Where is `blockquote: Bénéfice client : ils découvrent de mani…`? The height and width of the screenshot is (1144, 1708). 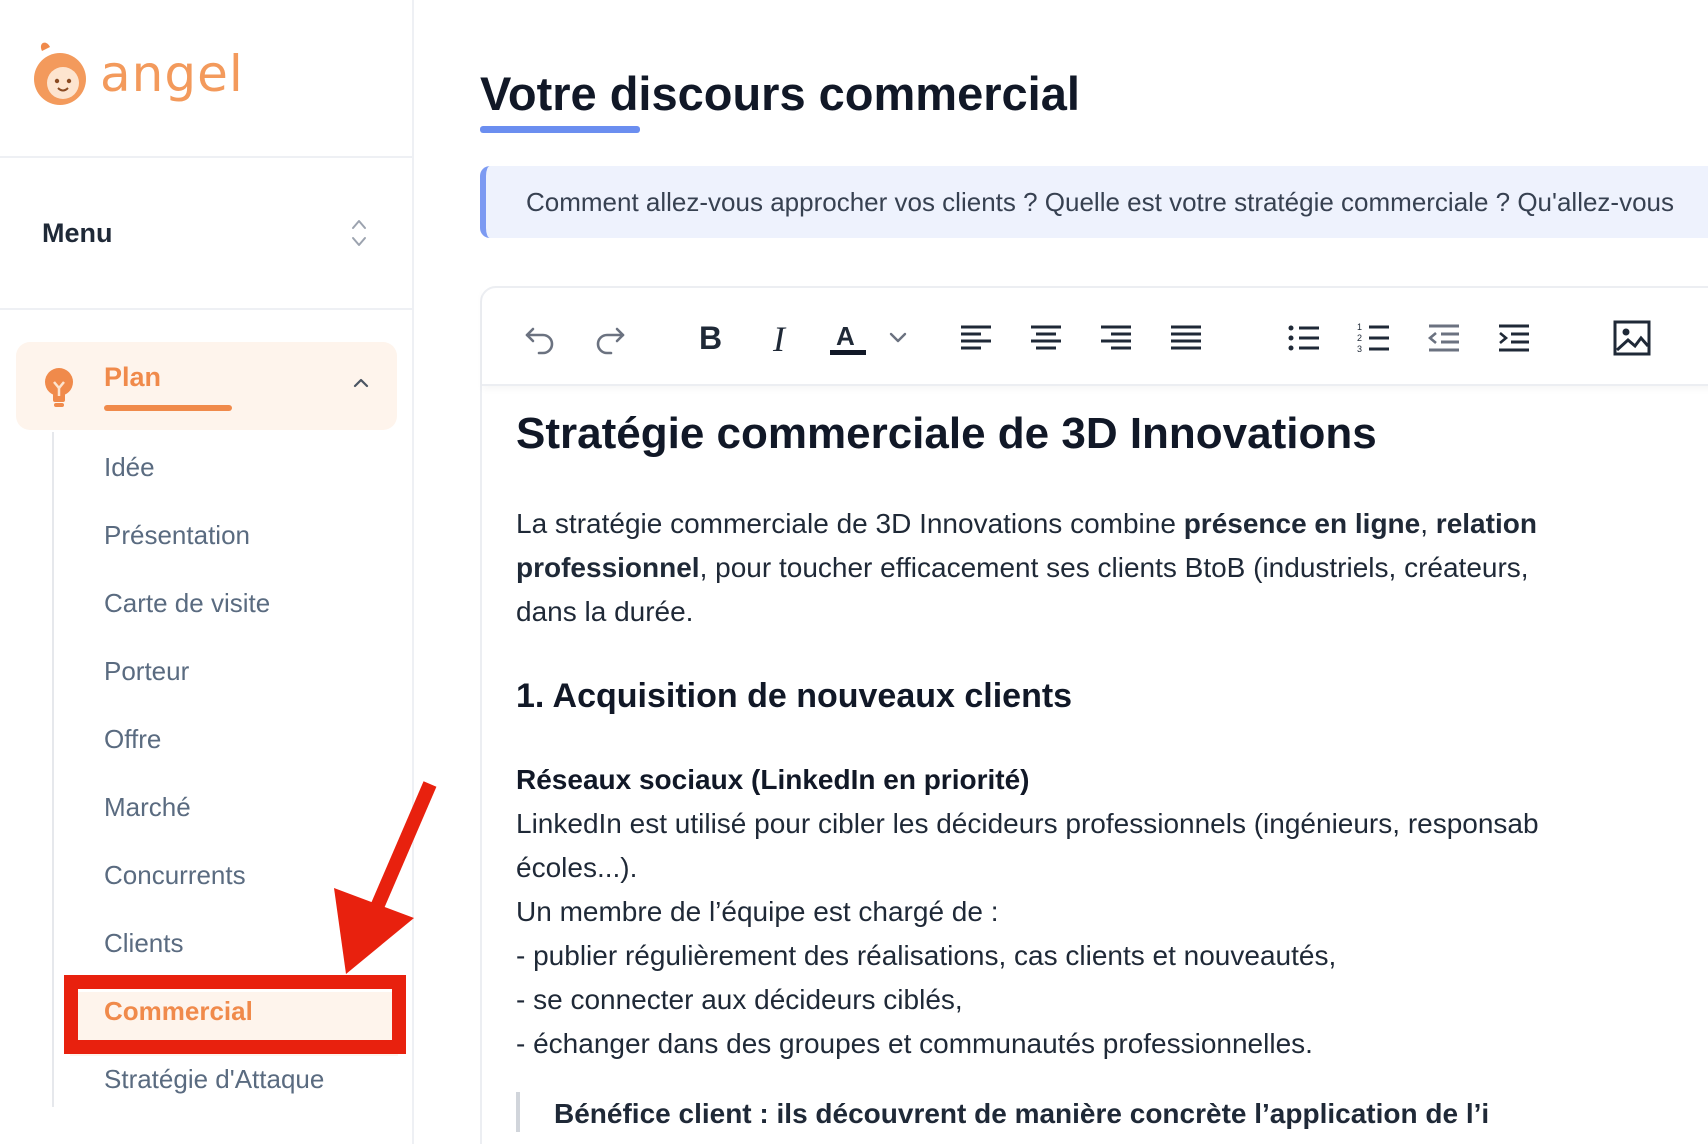
blockquote: Bénéfice client : ils découvrent de mani… is located at coordinates (1112, 1112).